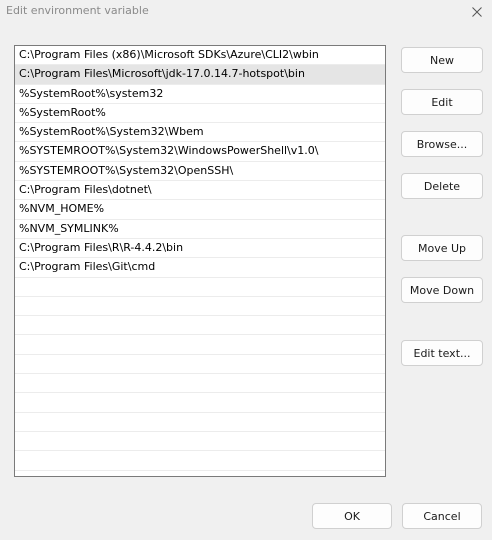  Describe the element at coordinates (200, 229) in the screenshot. I see `list-item: %NVM_SYMLINK%` at that location.